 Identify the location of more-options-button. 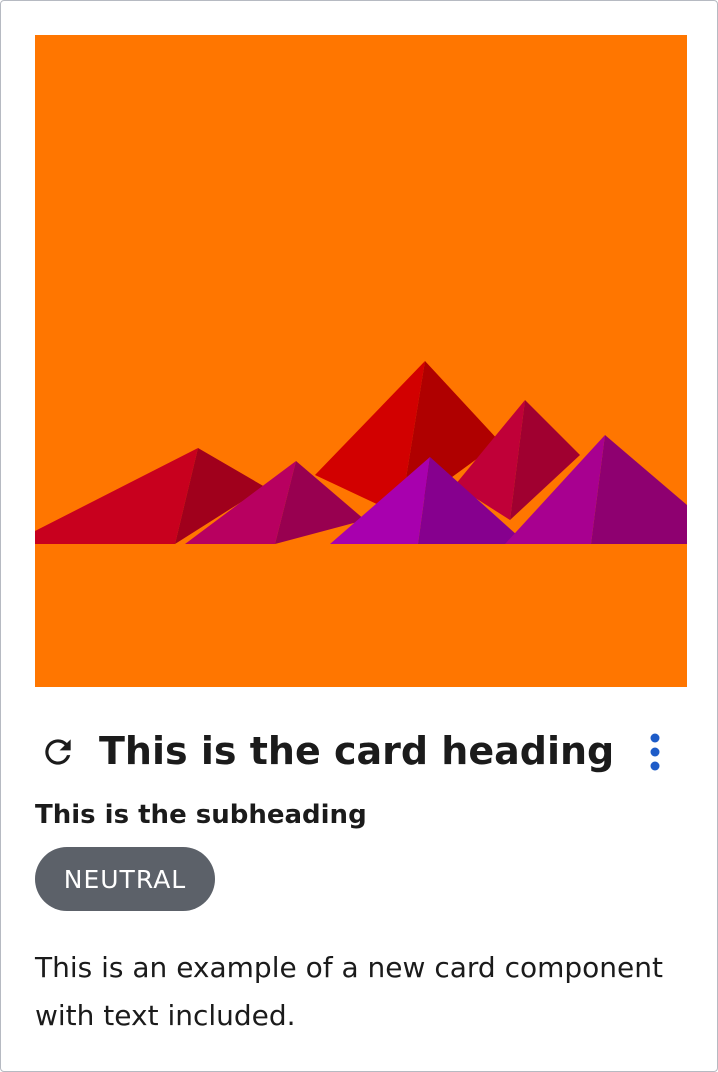
(655, 752).